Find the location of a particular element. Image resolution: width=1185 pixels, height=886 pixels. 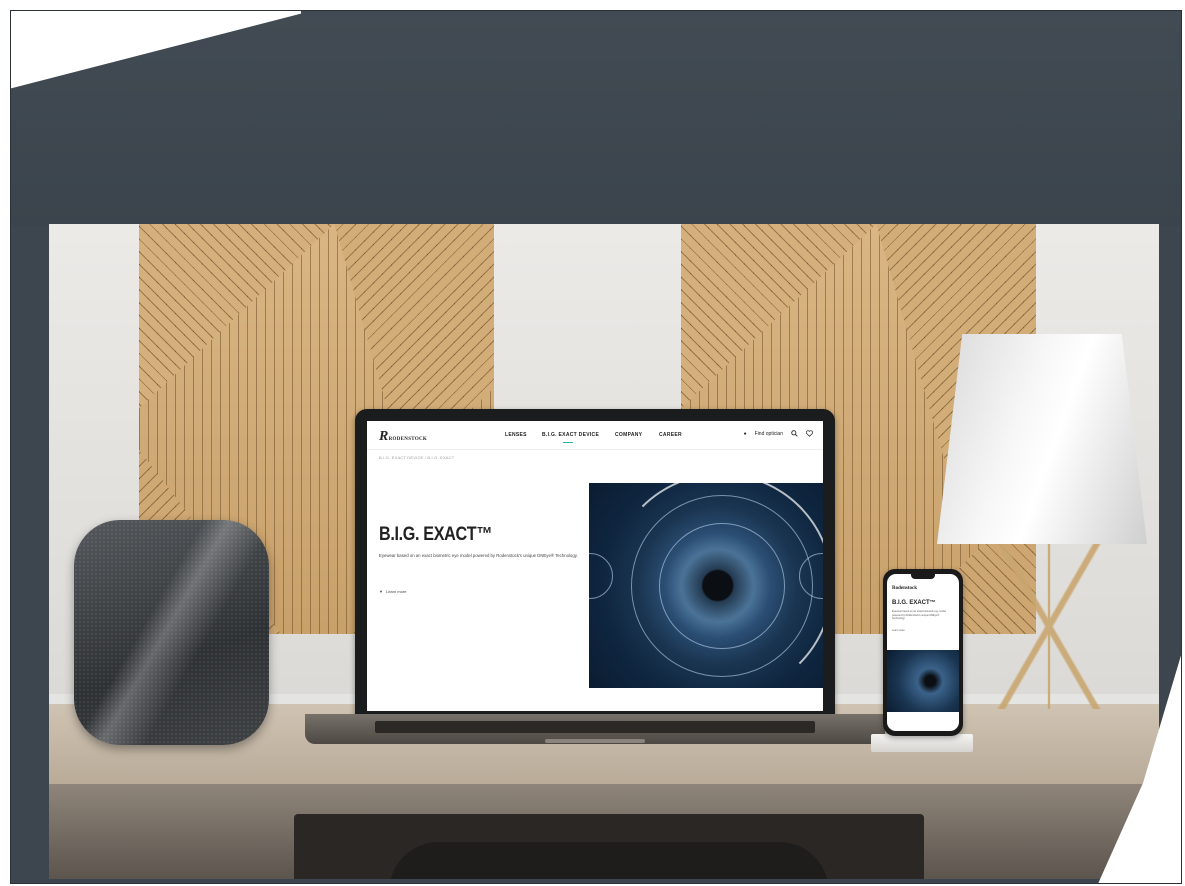

laptop-trackpad-notch is located at coordinates (595, 741).